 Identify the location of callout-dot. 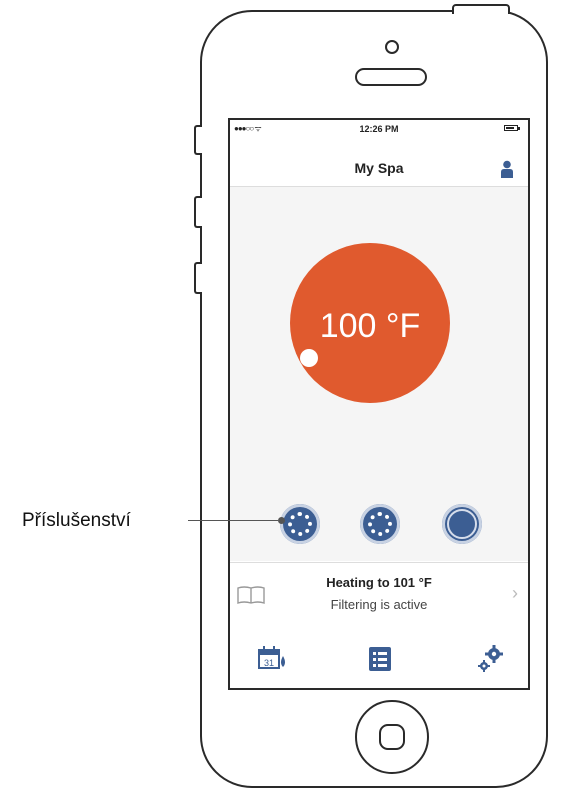
(281, 520).